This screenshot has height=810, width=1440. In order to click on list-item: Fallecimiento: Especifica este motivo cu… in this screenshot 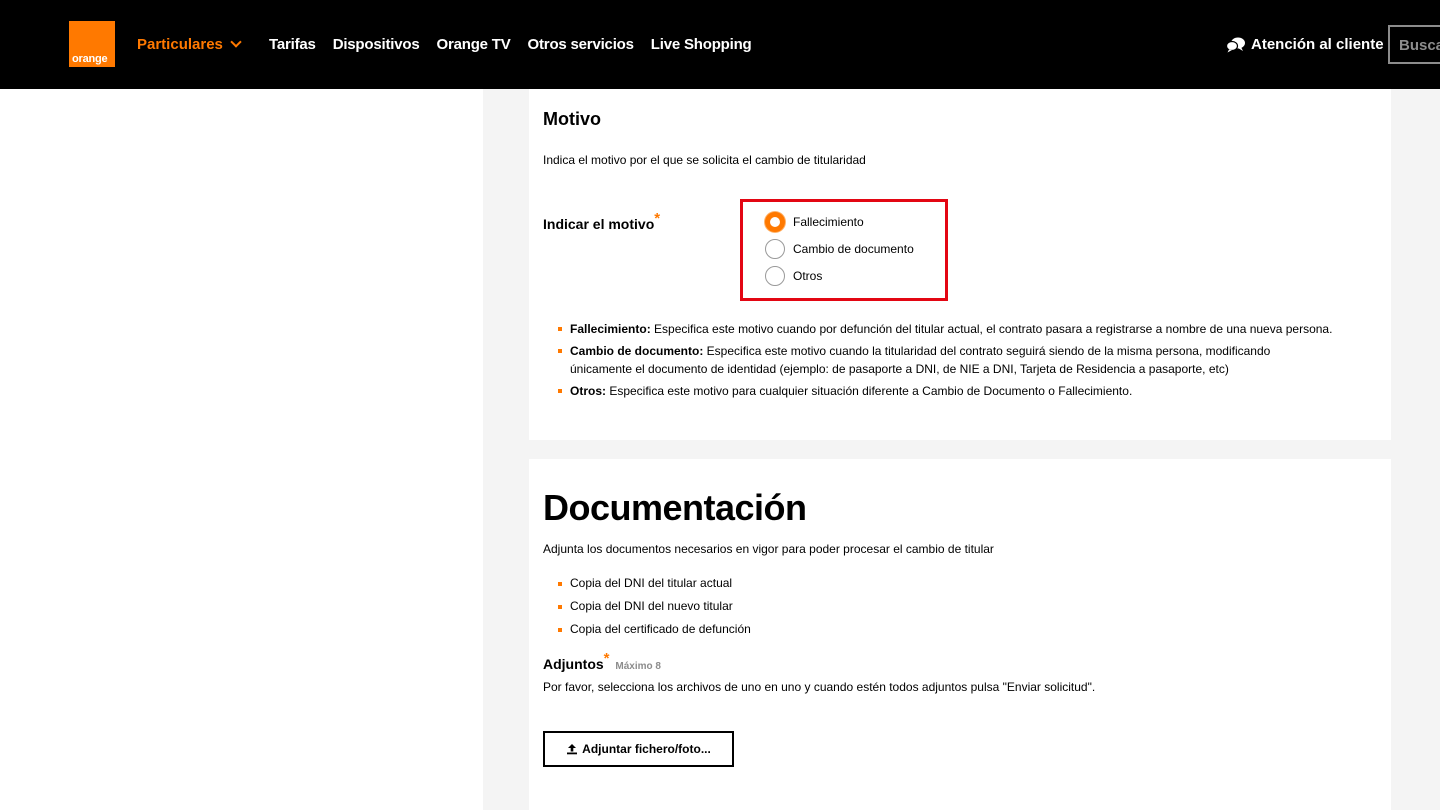, I will do `click(945, 329)`.